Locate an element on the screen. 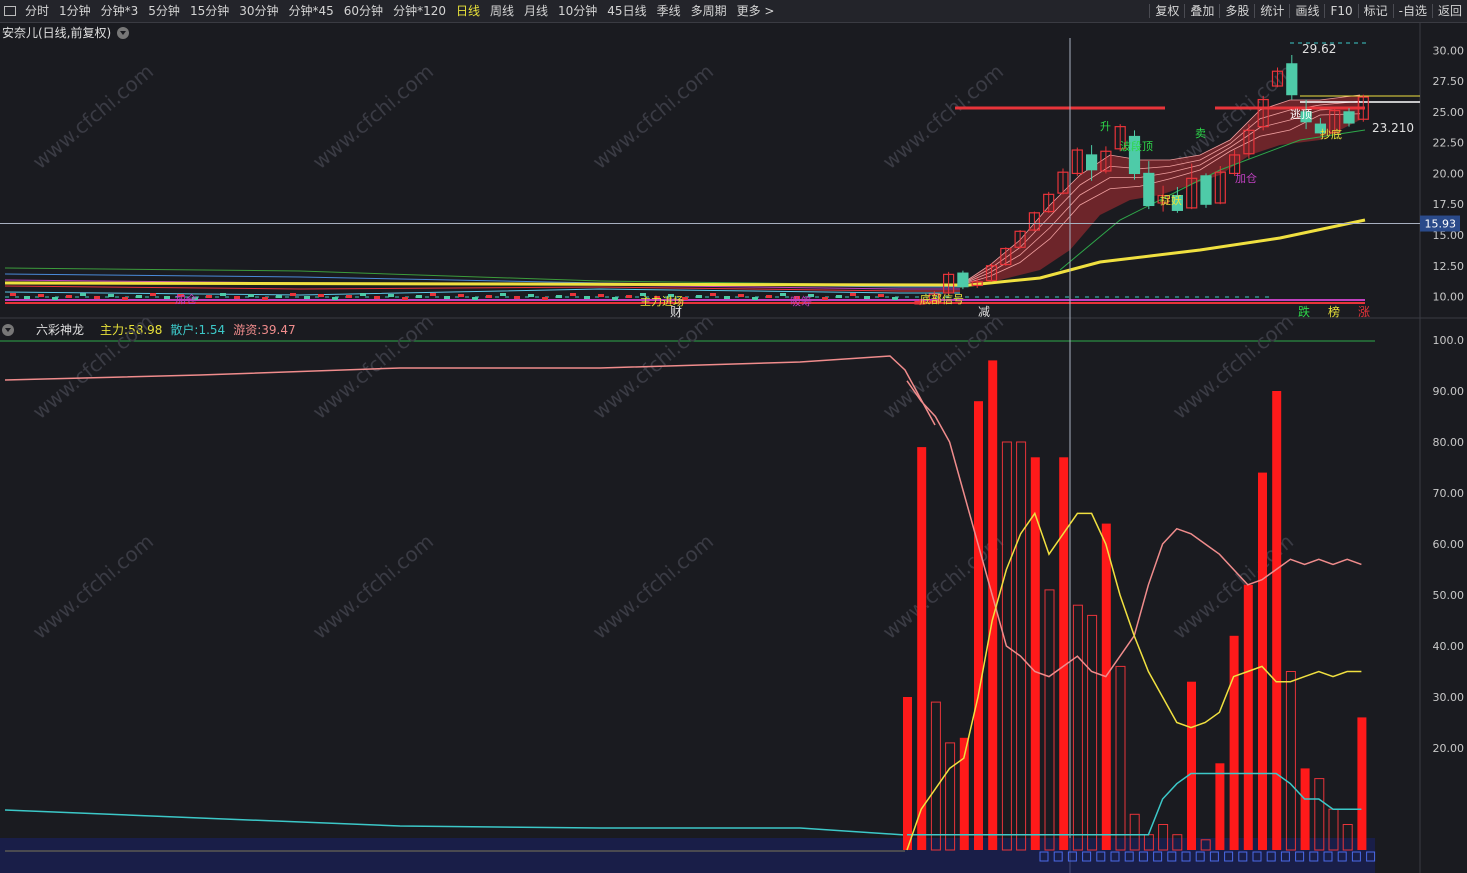  price-tick-label: 17.50 is located at coordinates (1449, 204).